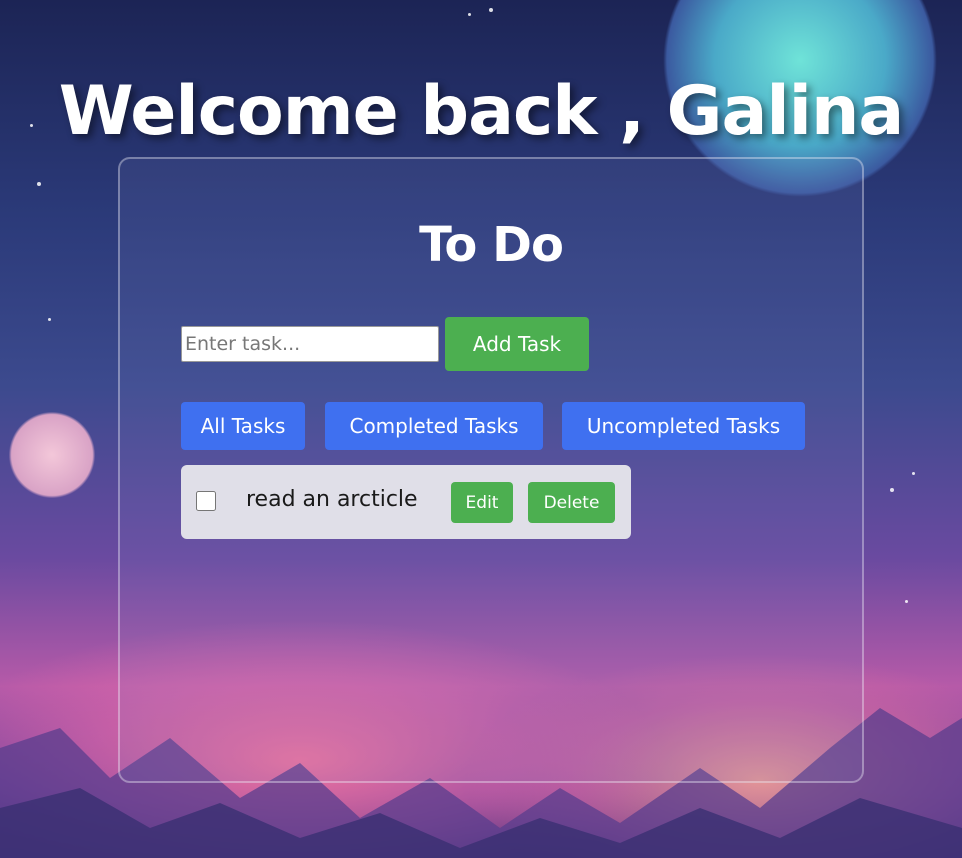  I want to click on filter-completed-tasks-button: Completed Tasks, so click(434, 426).